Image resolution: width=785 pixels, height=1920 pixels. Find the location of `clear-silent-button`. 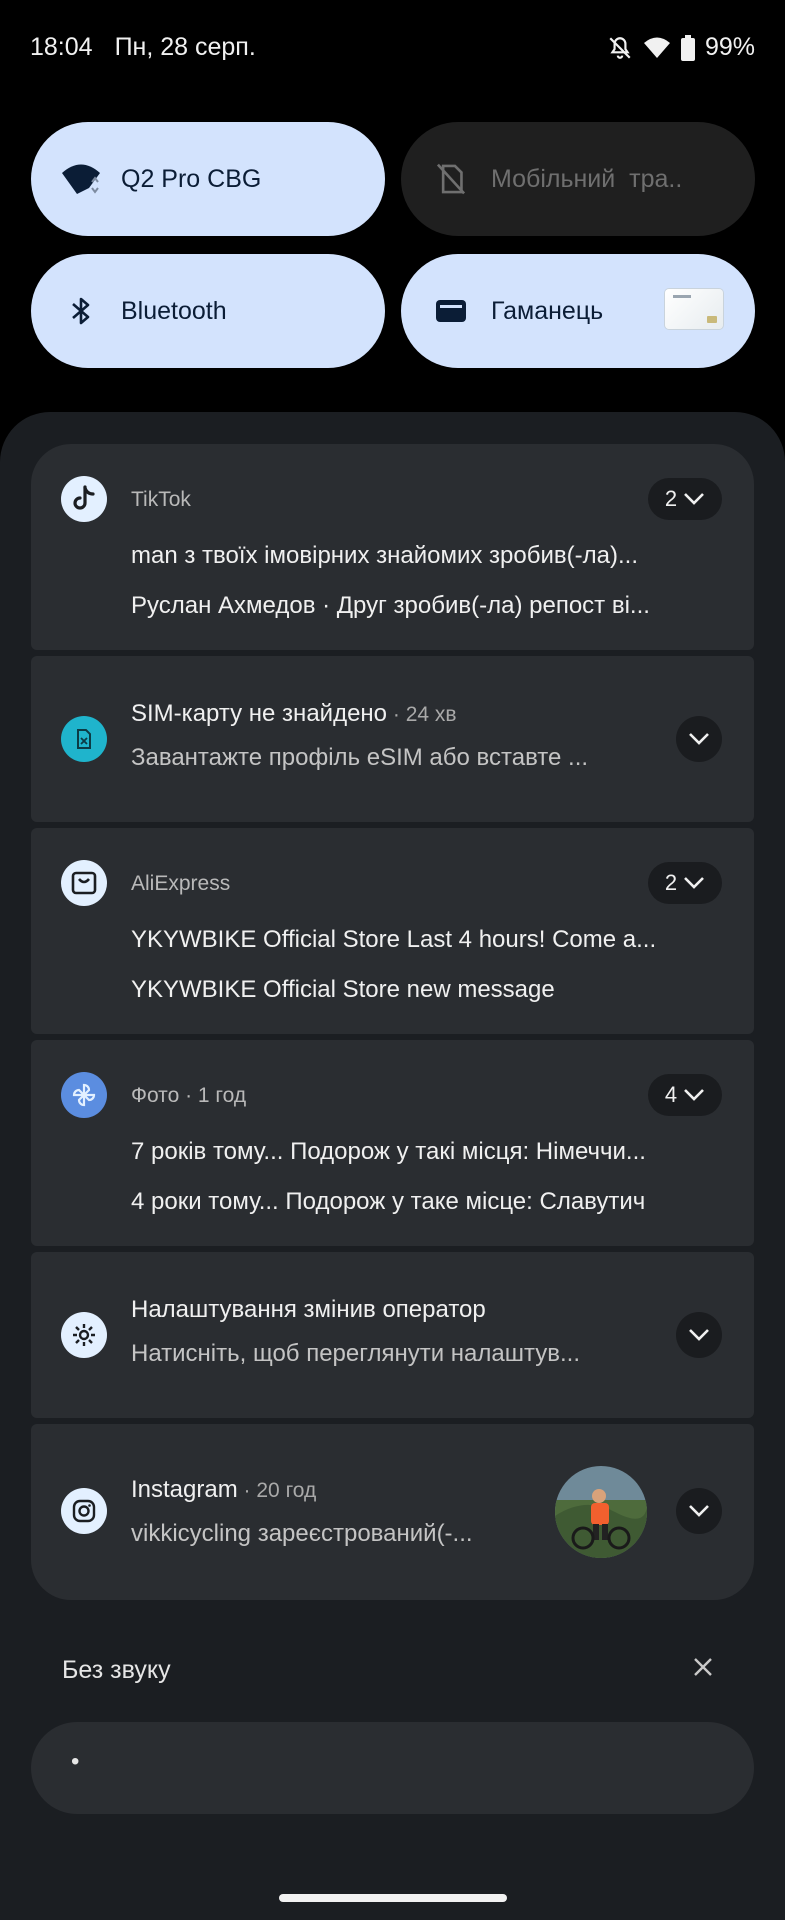

clear-silent-button is located at coordinates (703, 1667).